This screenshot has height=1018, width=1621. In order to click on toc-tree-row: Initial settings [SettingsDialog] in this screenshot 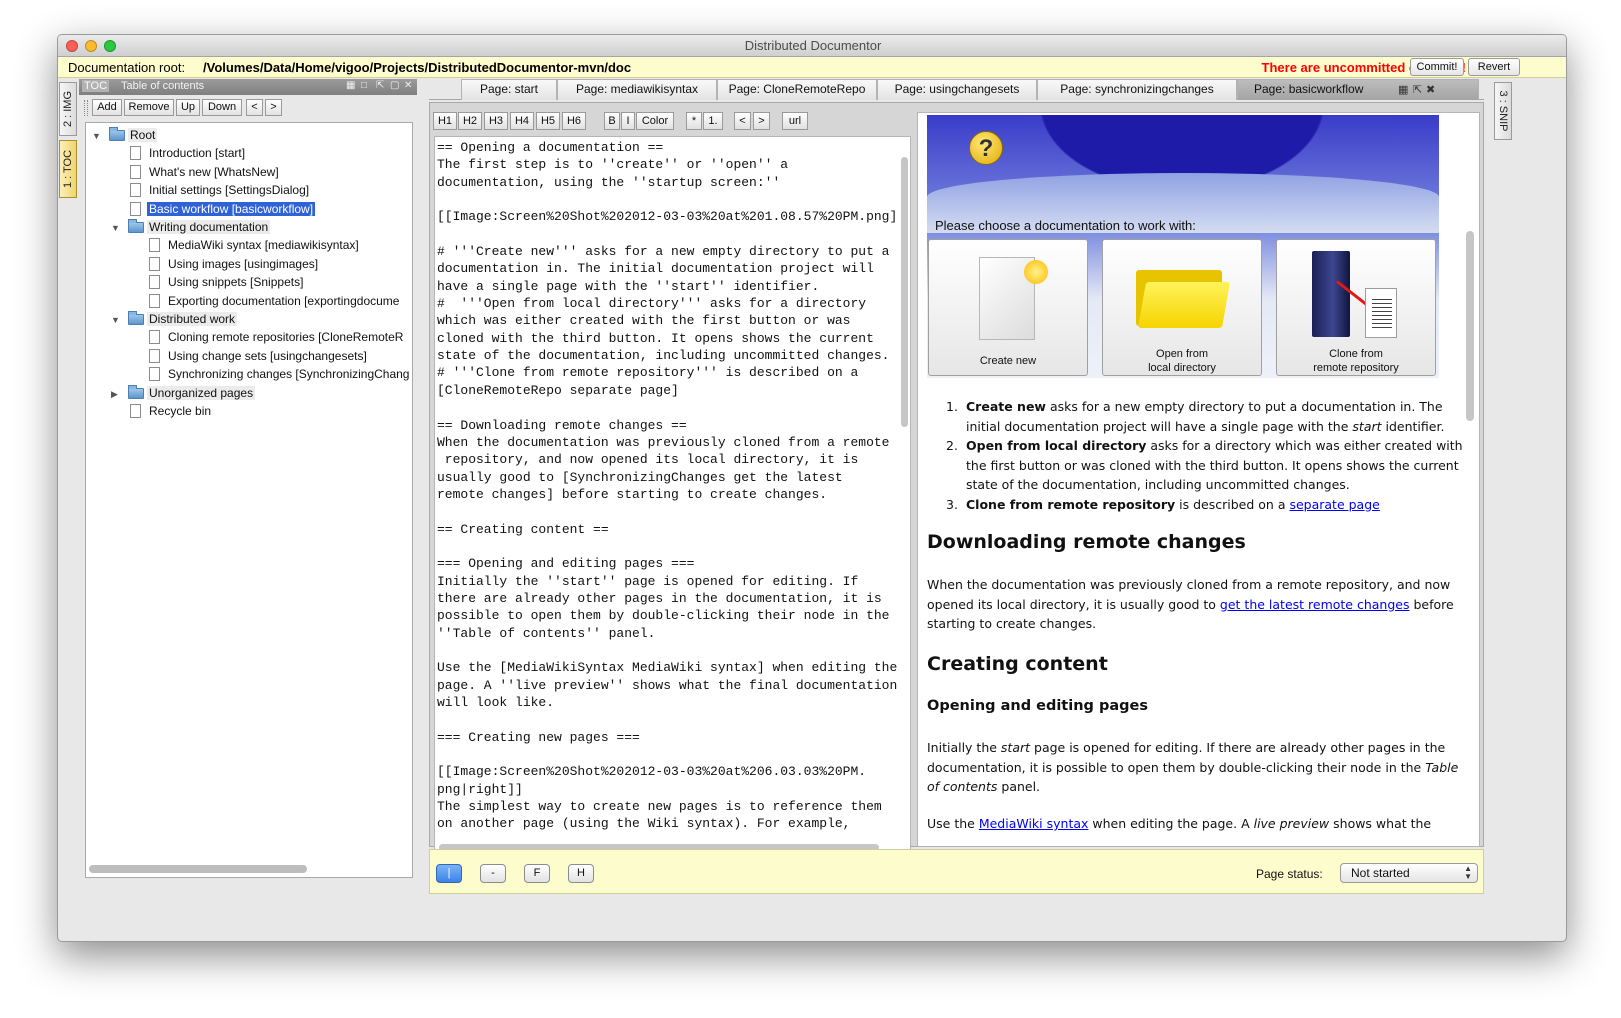, I will do `click(249, 191)`.